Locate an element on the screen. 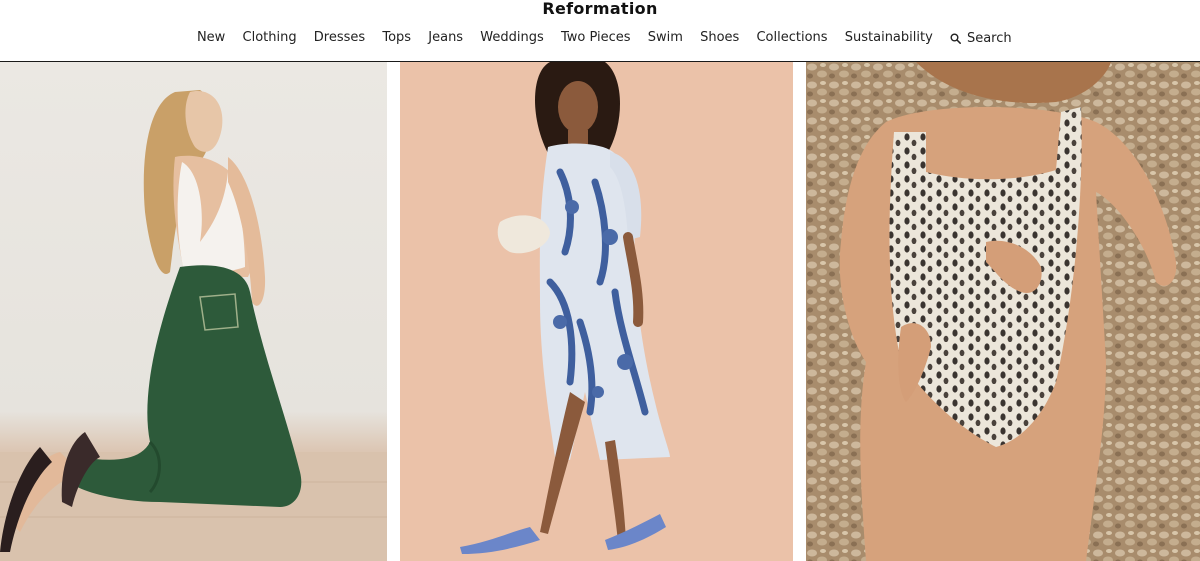  search-icon is located at coordinates (955, 38).